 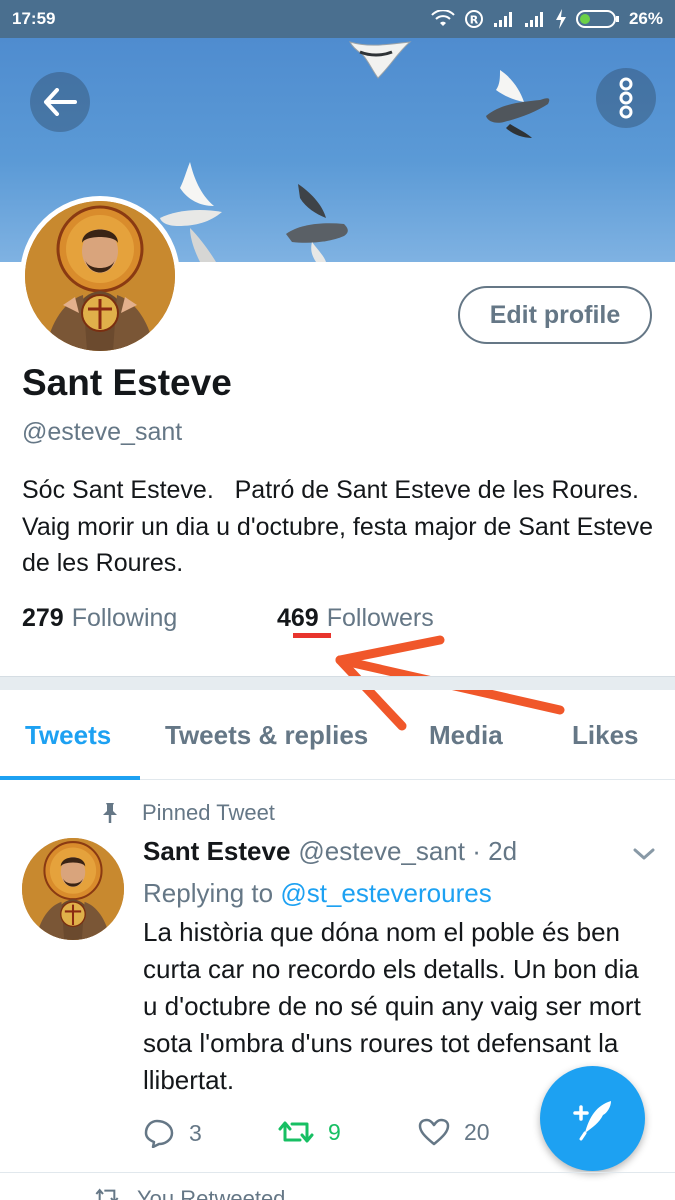 I want to click on reply-icon, so click(x=159, y=1133).